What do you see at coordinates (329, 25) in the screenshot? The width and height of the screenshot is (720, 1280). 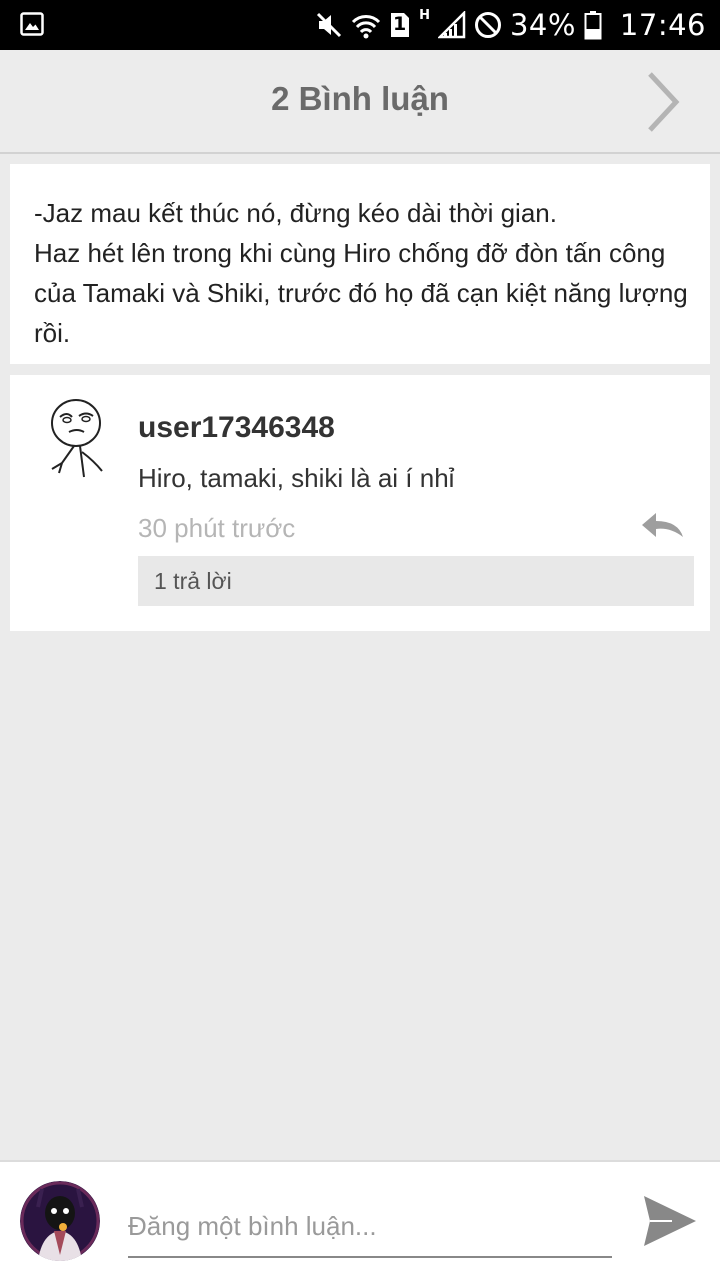 I see `mute-icon` at bounding box center [329, 25].